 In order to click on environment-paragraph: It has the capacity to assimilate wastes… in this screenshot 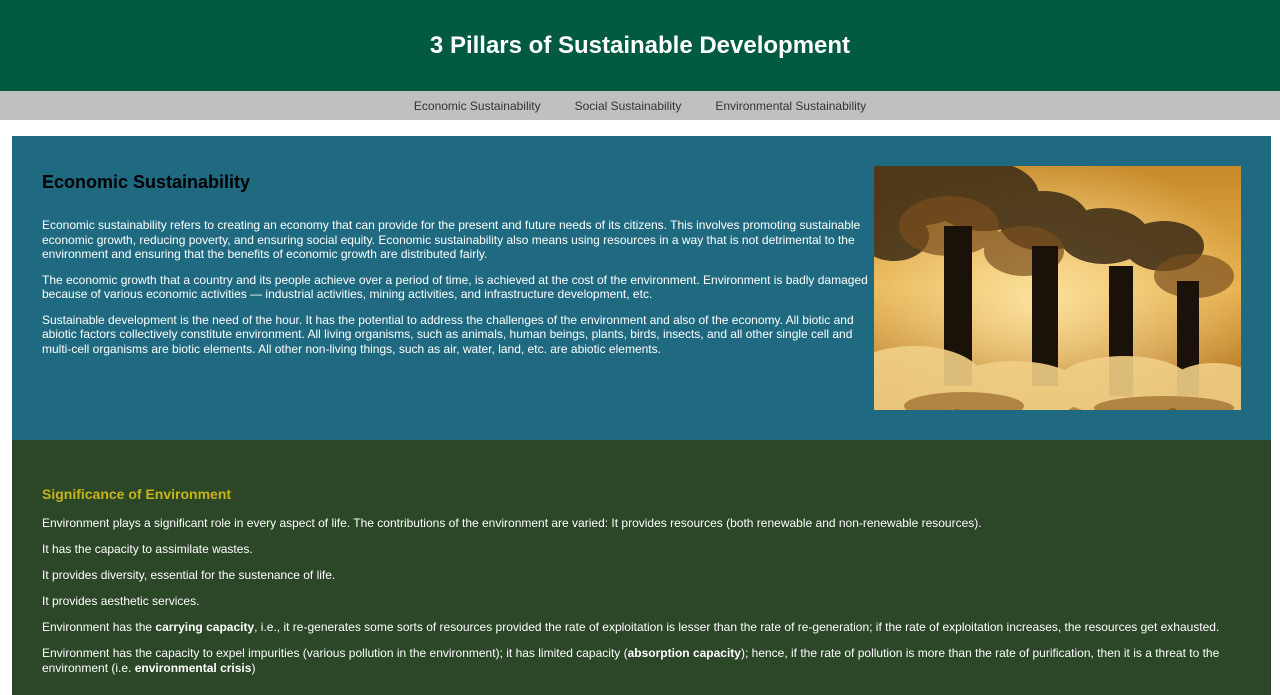, I will do `click(147, 549)`.